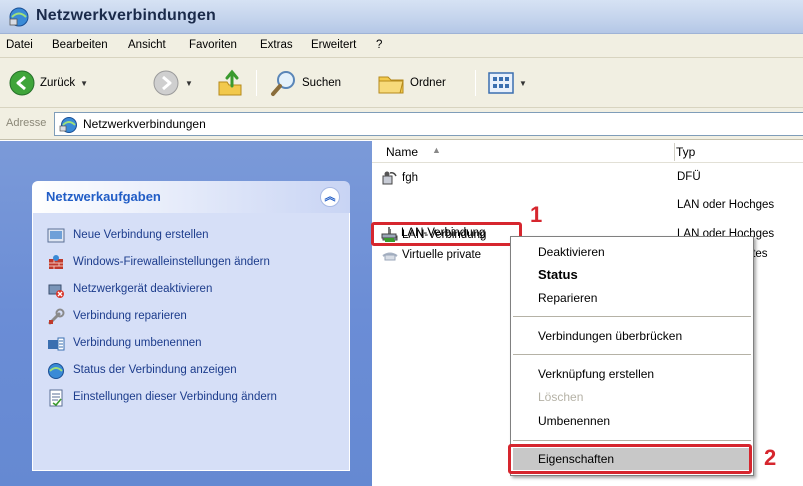 The width and height of the screenshot is (803, 486). What do you see at coordinates (198, 317) in the screenshot?
I see `task-repair-connection: Verbindung reparieren` at bounding box center [198, 317].